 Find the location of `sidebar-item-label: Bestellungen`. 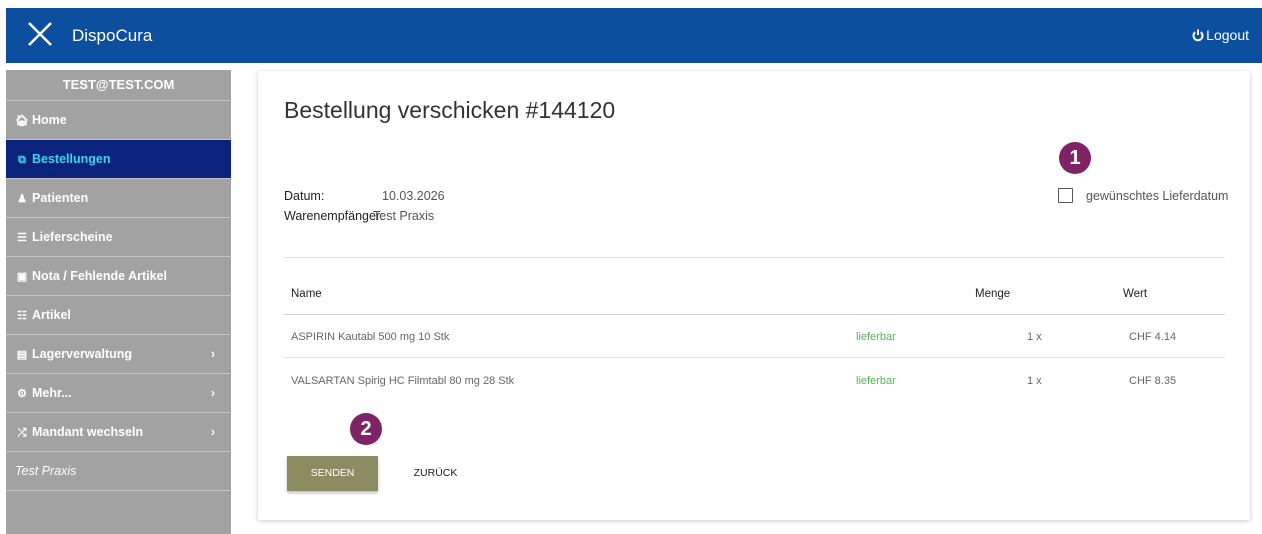

sidebar-item-label: Bestellungen is located at coordinates (71, 159).